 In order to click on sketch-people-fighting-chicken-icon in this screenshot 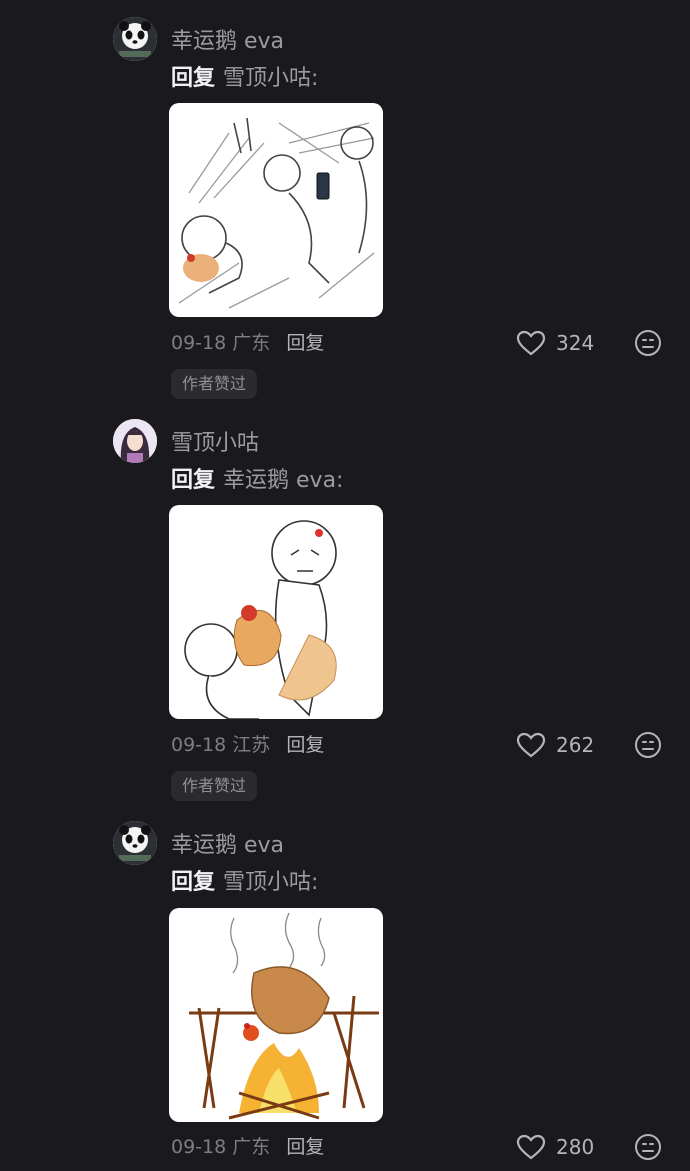, I will do `click(276, 213)`.